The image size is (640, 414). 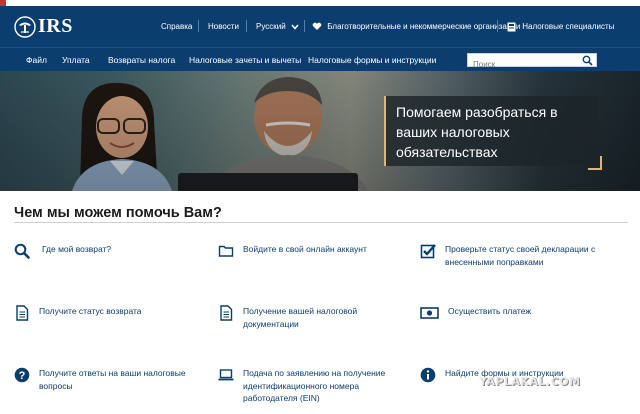 What do you see at coordinates (77, 249) in the screenshot?
I see `help-item-label: Где мой возврат?` at bounding box center [77, 249].